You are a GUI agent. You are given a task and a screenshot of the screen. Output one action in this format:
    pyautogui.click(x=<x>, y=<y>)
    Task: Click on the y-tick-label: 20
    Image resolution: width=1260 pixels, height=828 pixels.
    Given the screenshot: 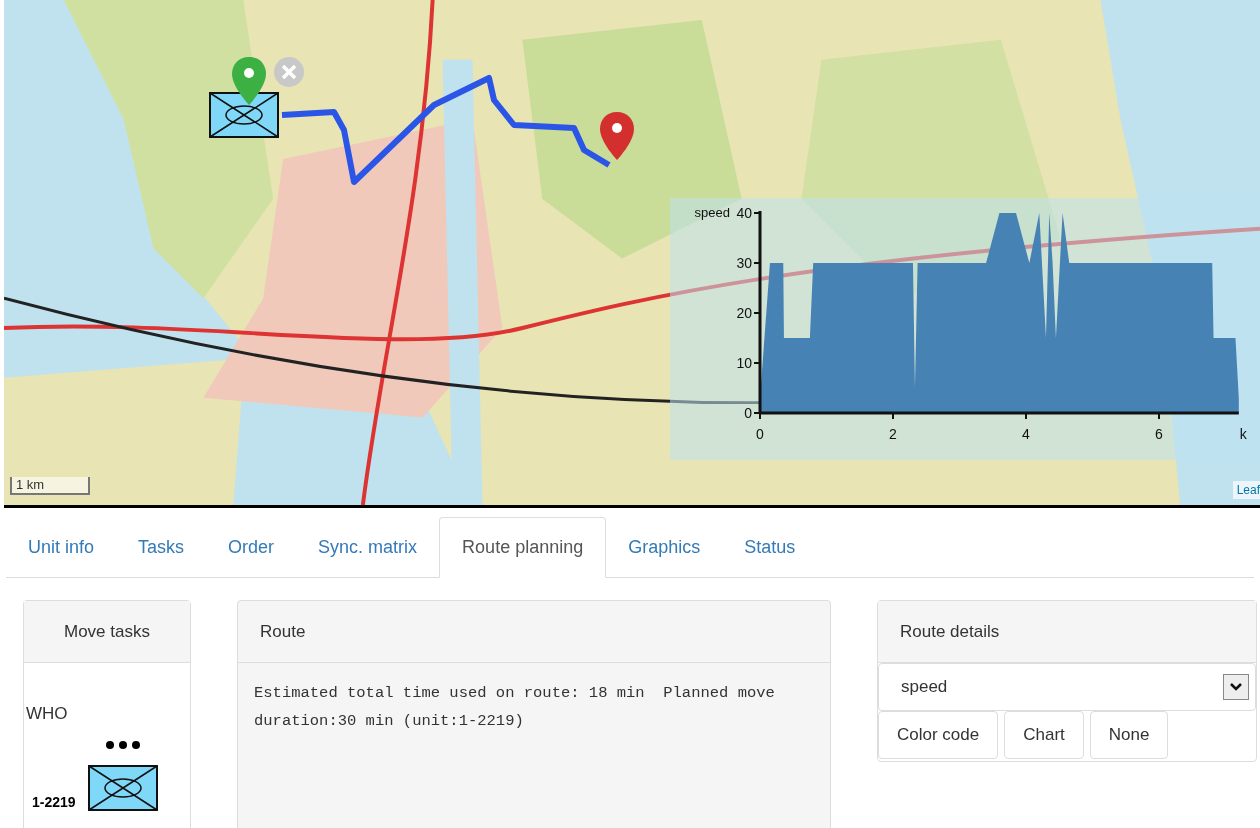 What is the action you would take?
    pyautogui.click(x=744, y=313)
    